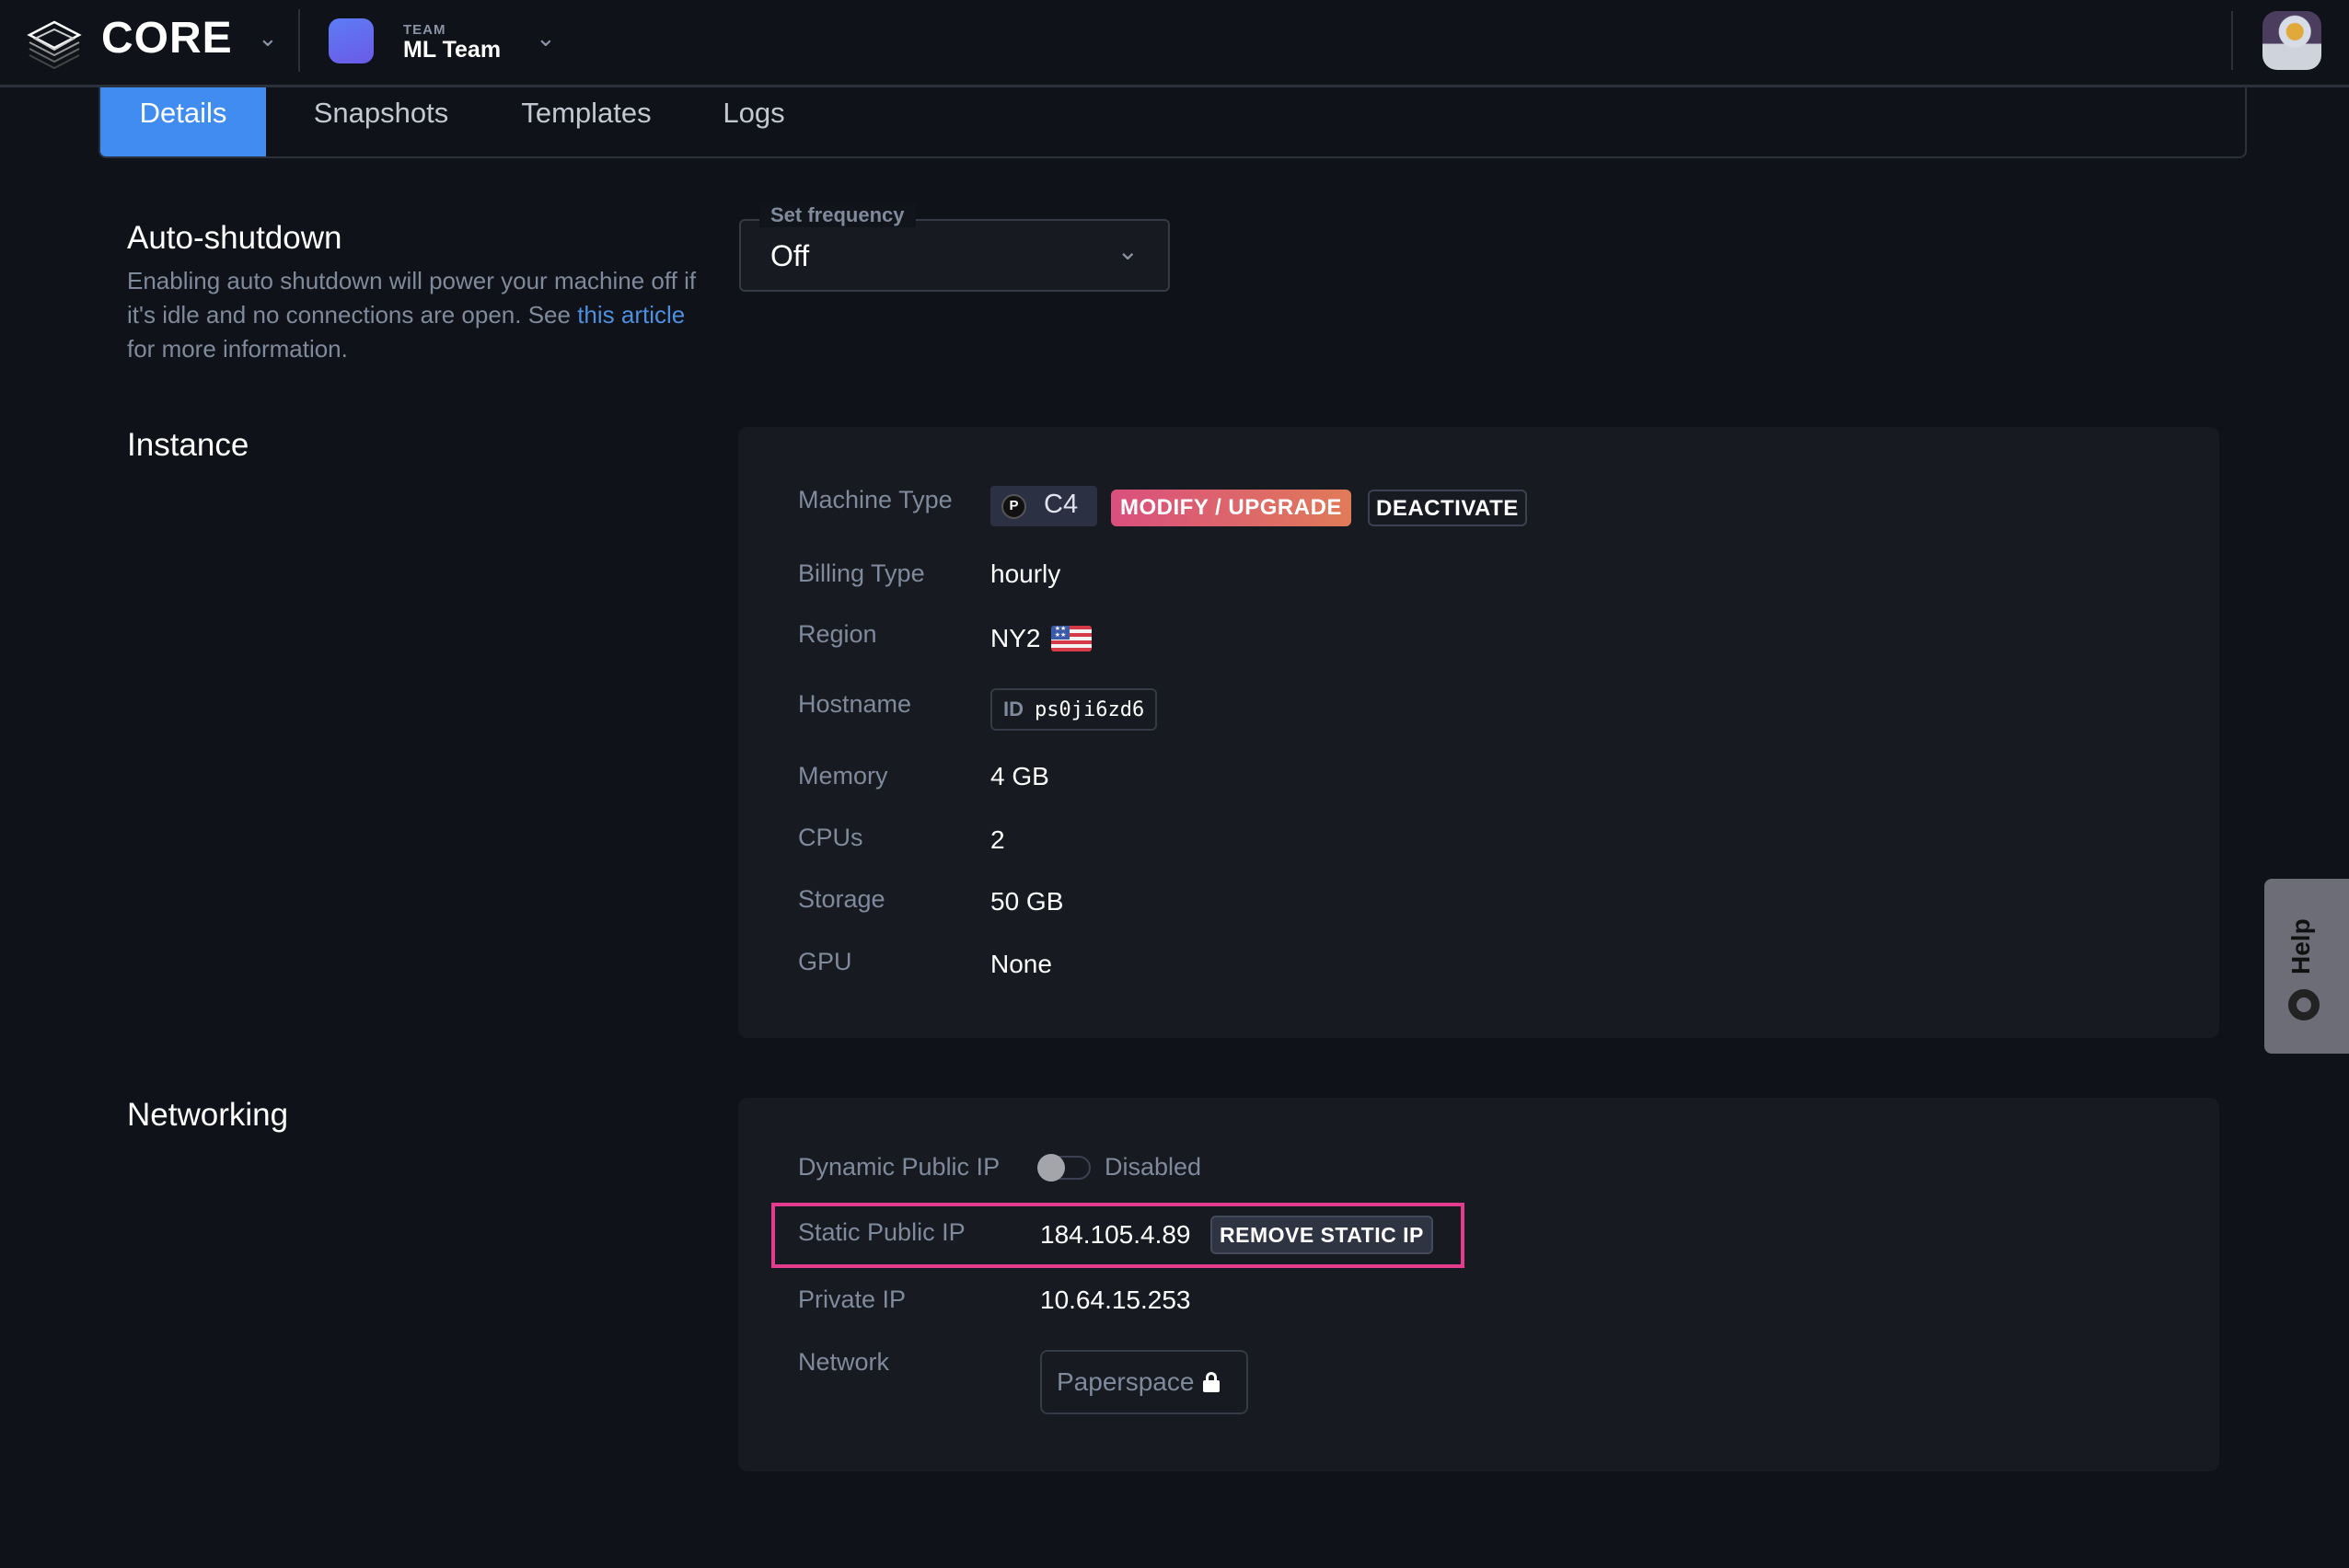  Describe the element at coordinates (2291, 40) in the screenshot. I see `user-avatar` at that location.